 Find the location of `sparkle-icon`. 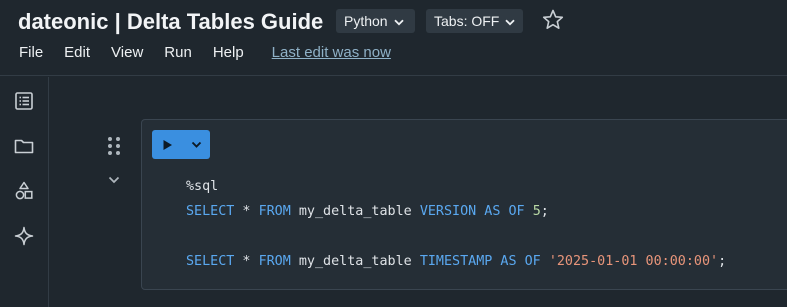

sparkle-icon is located at coordinates (24, 236).